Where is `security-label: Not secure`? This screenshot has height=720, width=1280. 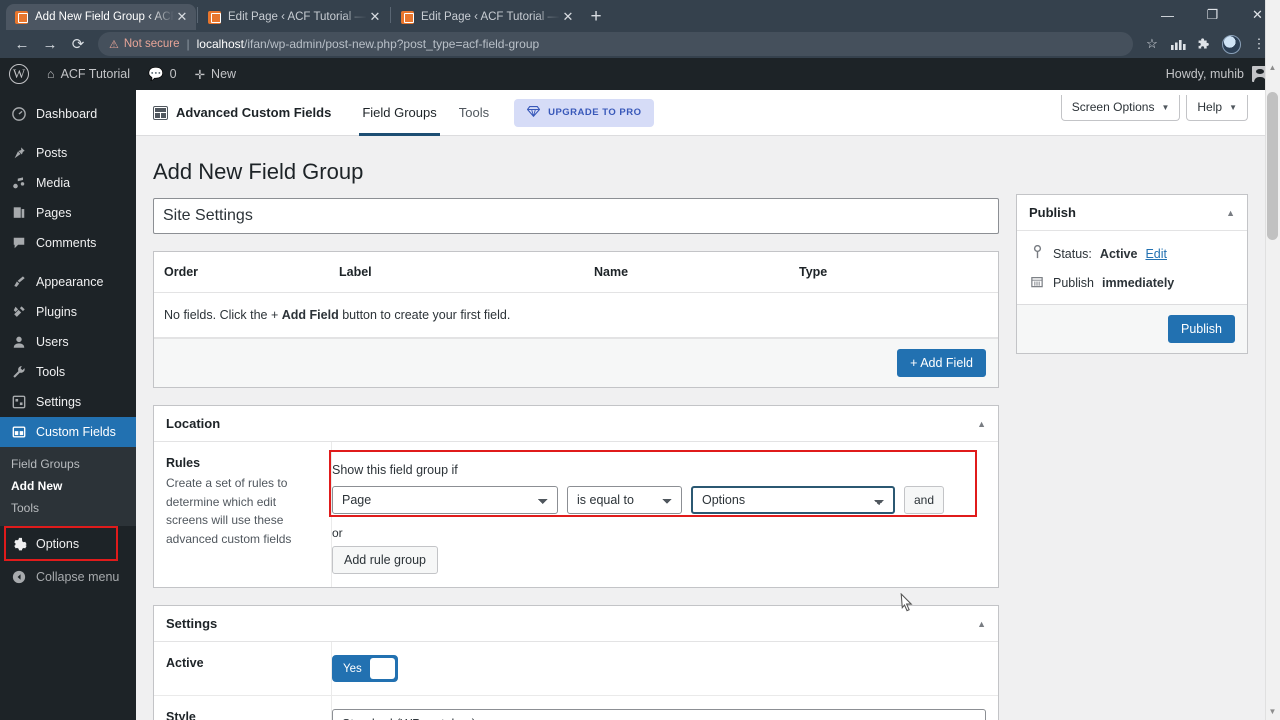 security-label: Not secure is located at coordinates (151, 44).